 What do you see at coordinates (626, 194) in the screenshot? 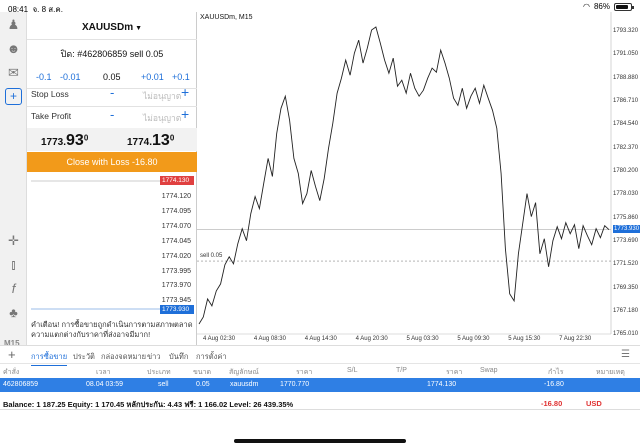
I see `y-tick-label: 1778.030` at bounding box center [626, 194].